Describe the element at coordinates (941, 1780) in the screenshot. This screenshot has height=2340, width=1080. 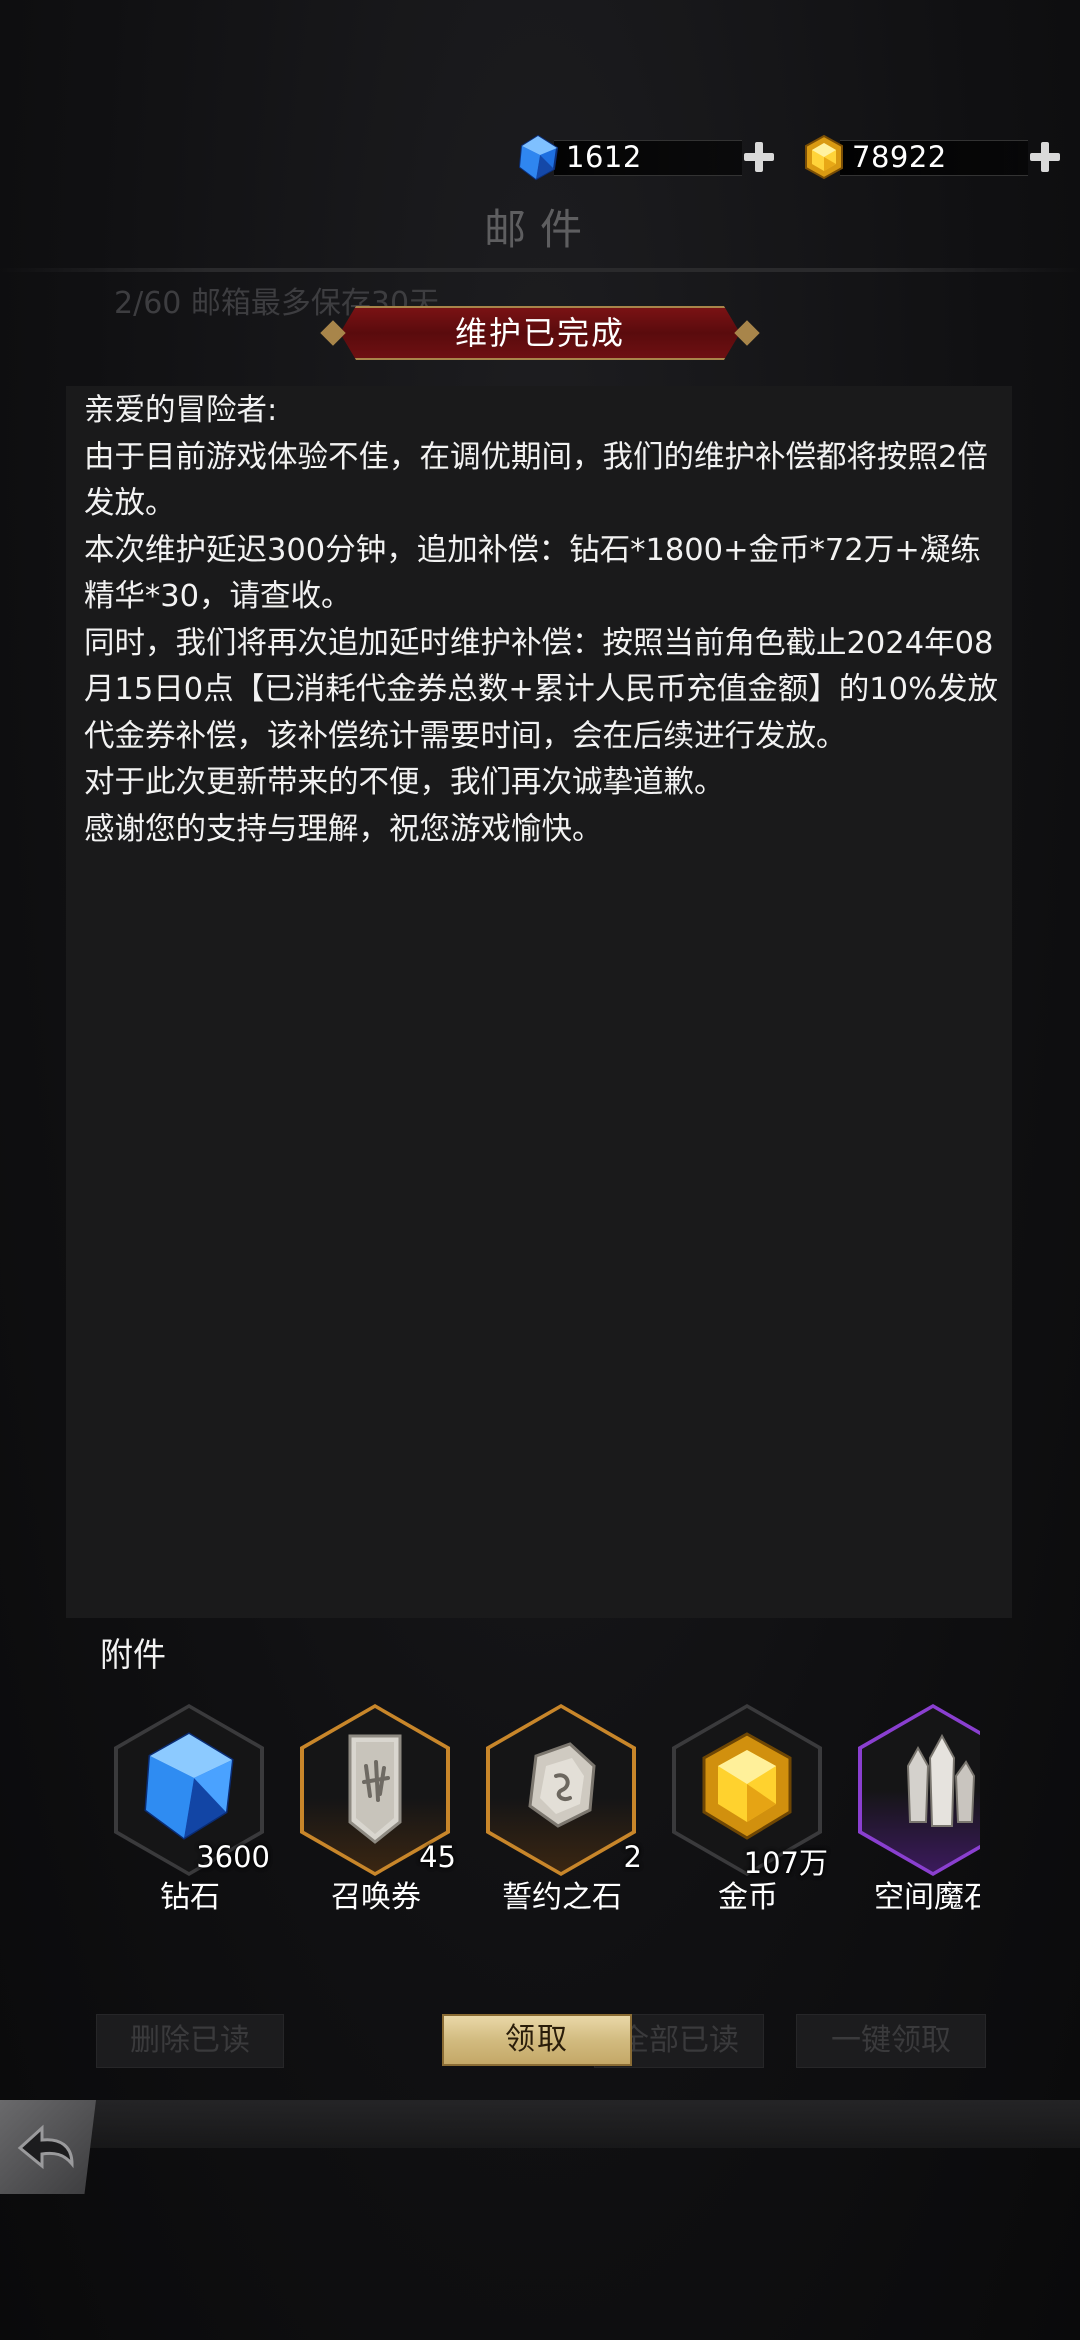
I see `crystal-icon` at that location.